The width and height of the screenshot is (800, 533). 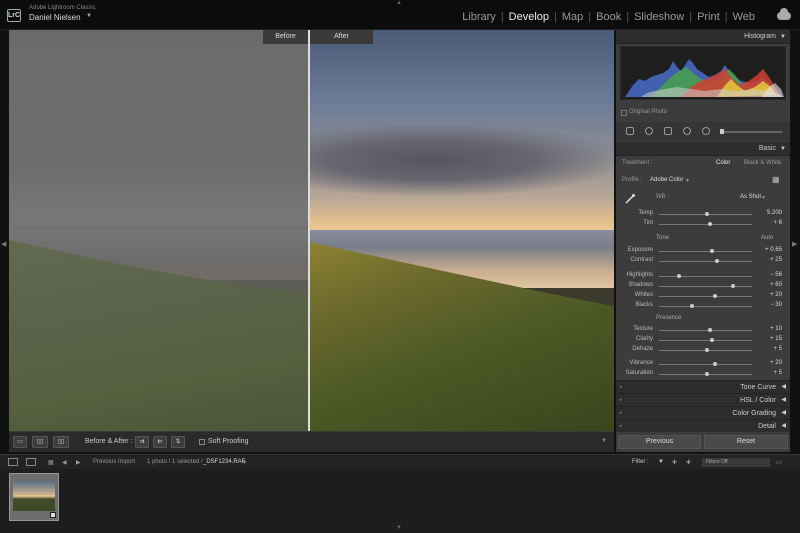 I want to click on slider-knob-highlights, so click(x=679, y=276).